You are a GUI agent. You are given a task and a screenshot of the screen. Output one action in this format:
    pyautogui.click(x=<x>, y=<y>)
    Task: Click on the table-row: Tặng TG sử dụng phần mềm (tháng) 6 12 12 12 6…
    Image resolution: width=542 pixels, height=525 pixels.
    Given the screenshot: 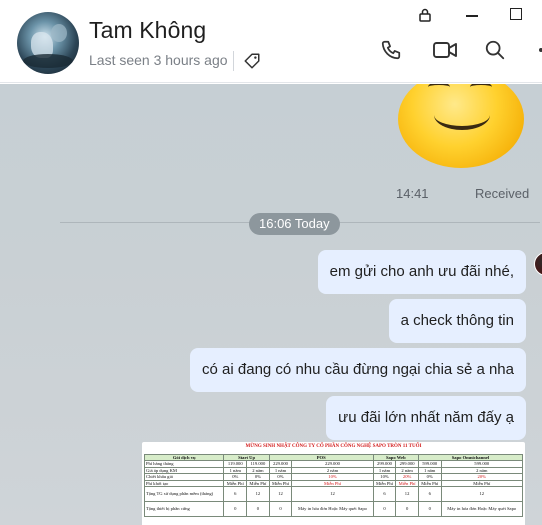 What is the action you would take?
    pyautogui.click(x=333, y=494)
    